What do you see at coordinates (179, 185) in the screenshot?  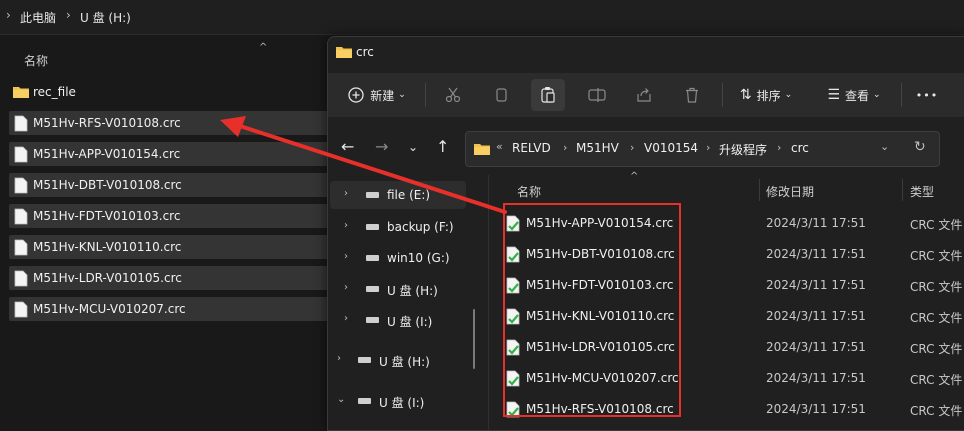 I see `file-row: M51Hv-DBT-V010108.crc` at bounding box center [179, 185].